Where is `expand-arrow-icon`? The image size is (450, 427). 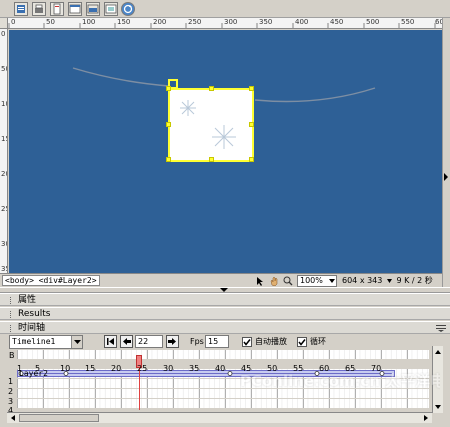 expand-arrow-icon is located at coordinates (446, 177).